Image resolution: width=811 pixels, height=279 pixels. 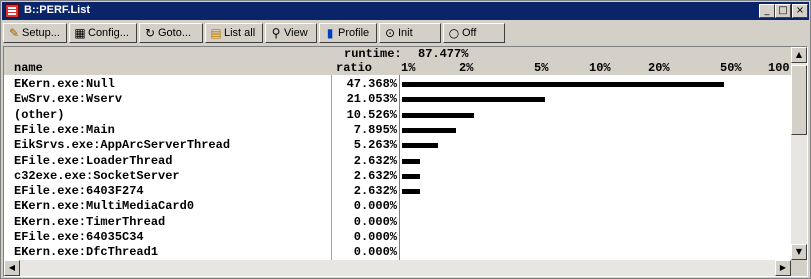 What do you see at coordinates (767, 11) in the screenshot?
I see `minimize-button: _` at bounding box center [767, 11].